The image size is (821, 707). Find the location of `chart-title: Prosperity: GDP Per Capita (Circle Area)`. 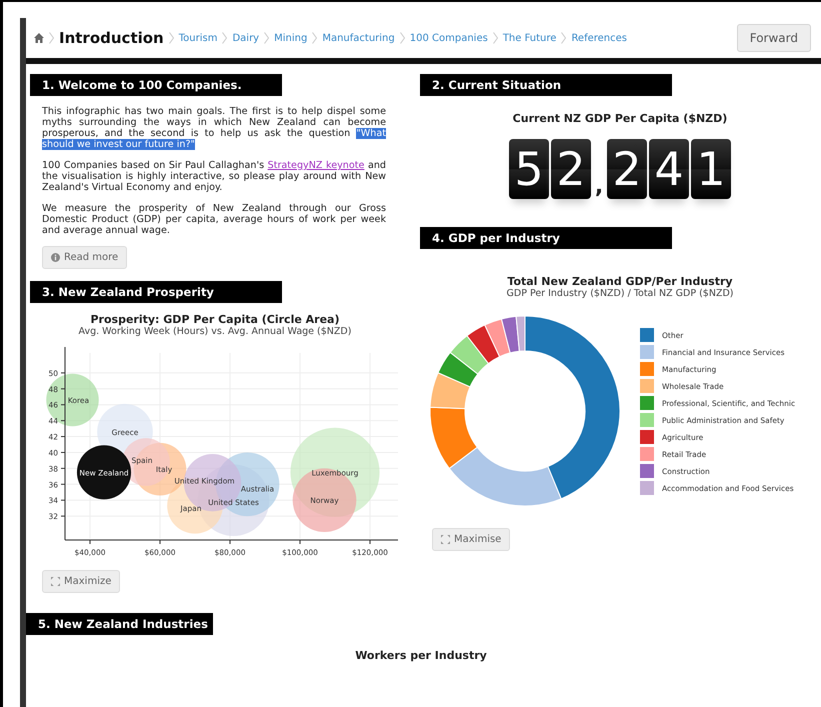

chart-title: Prosperity: GDP Per Capita (Circle Area) is located at coordinates (215, 319).